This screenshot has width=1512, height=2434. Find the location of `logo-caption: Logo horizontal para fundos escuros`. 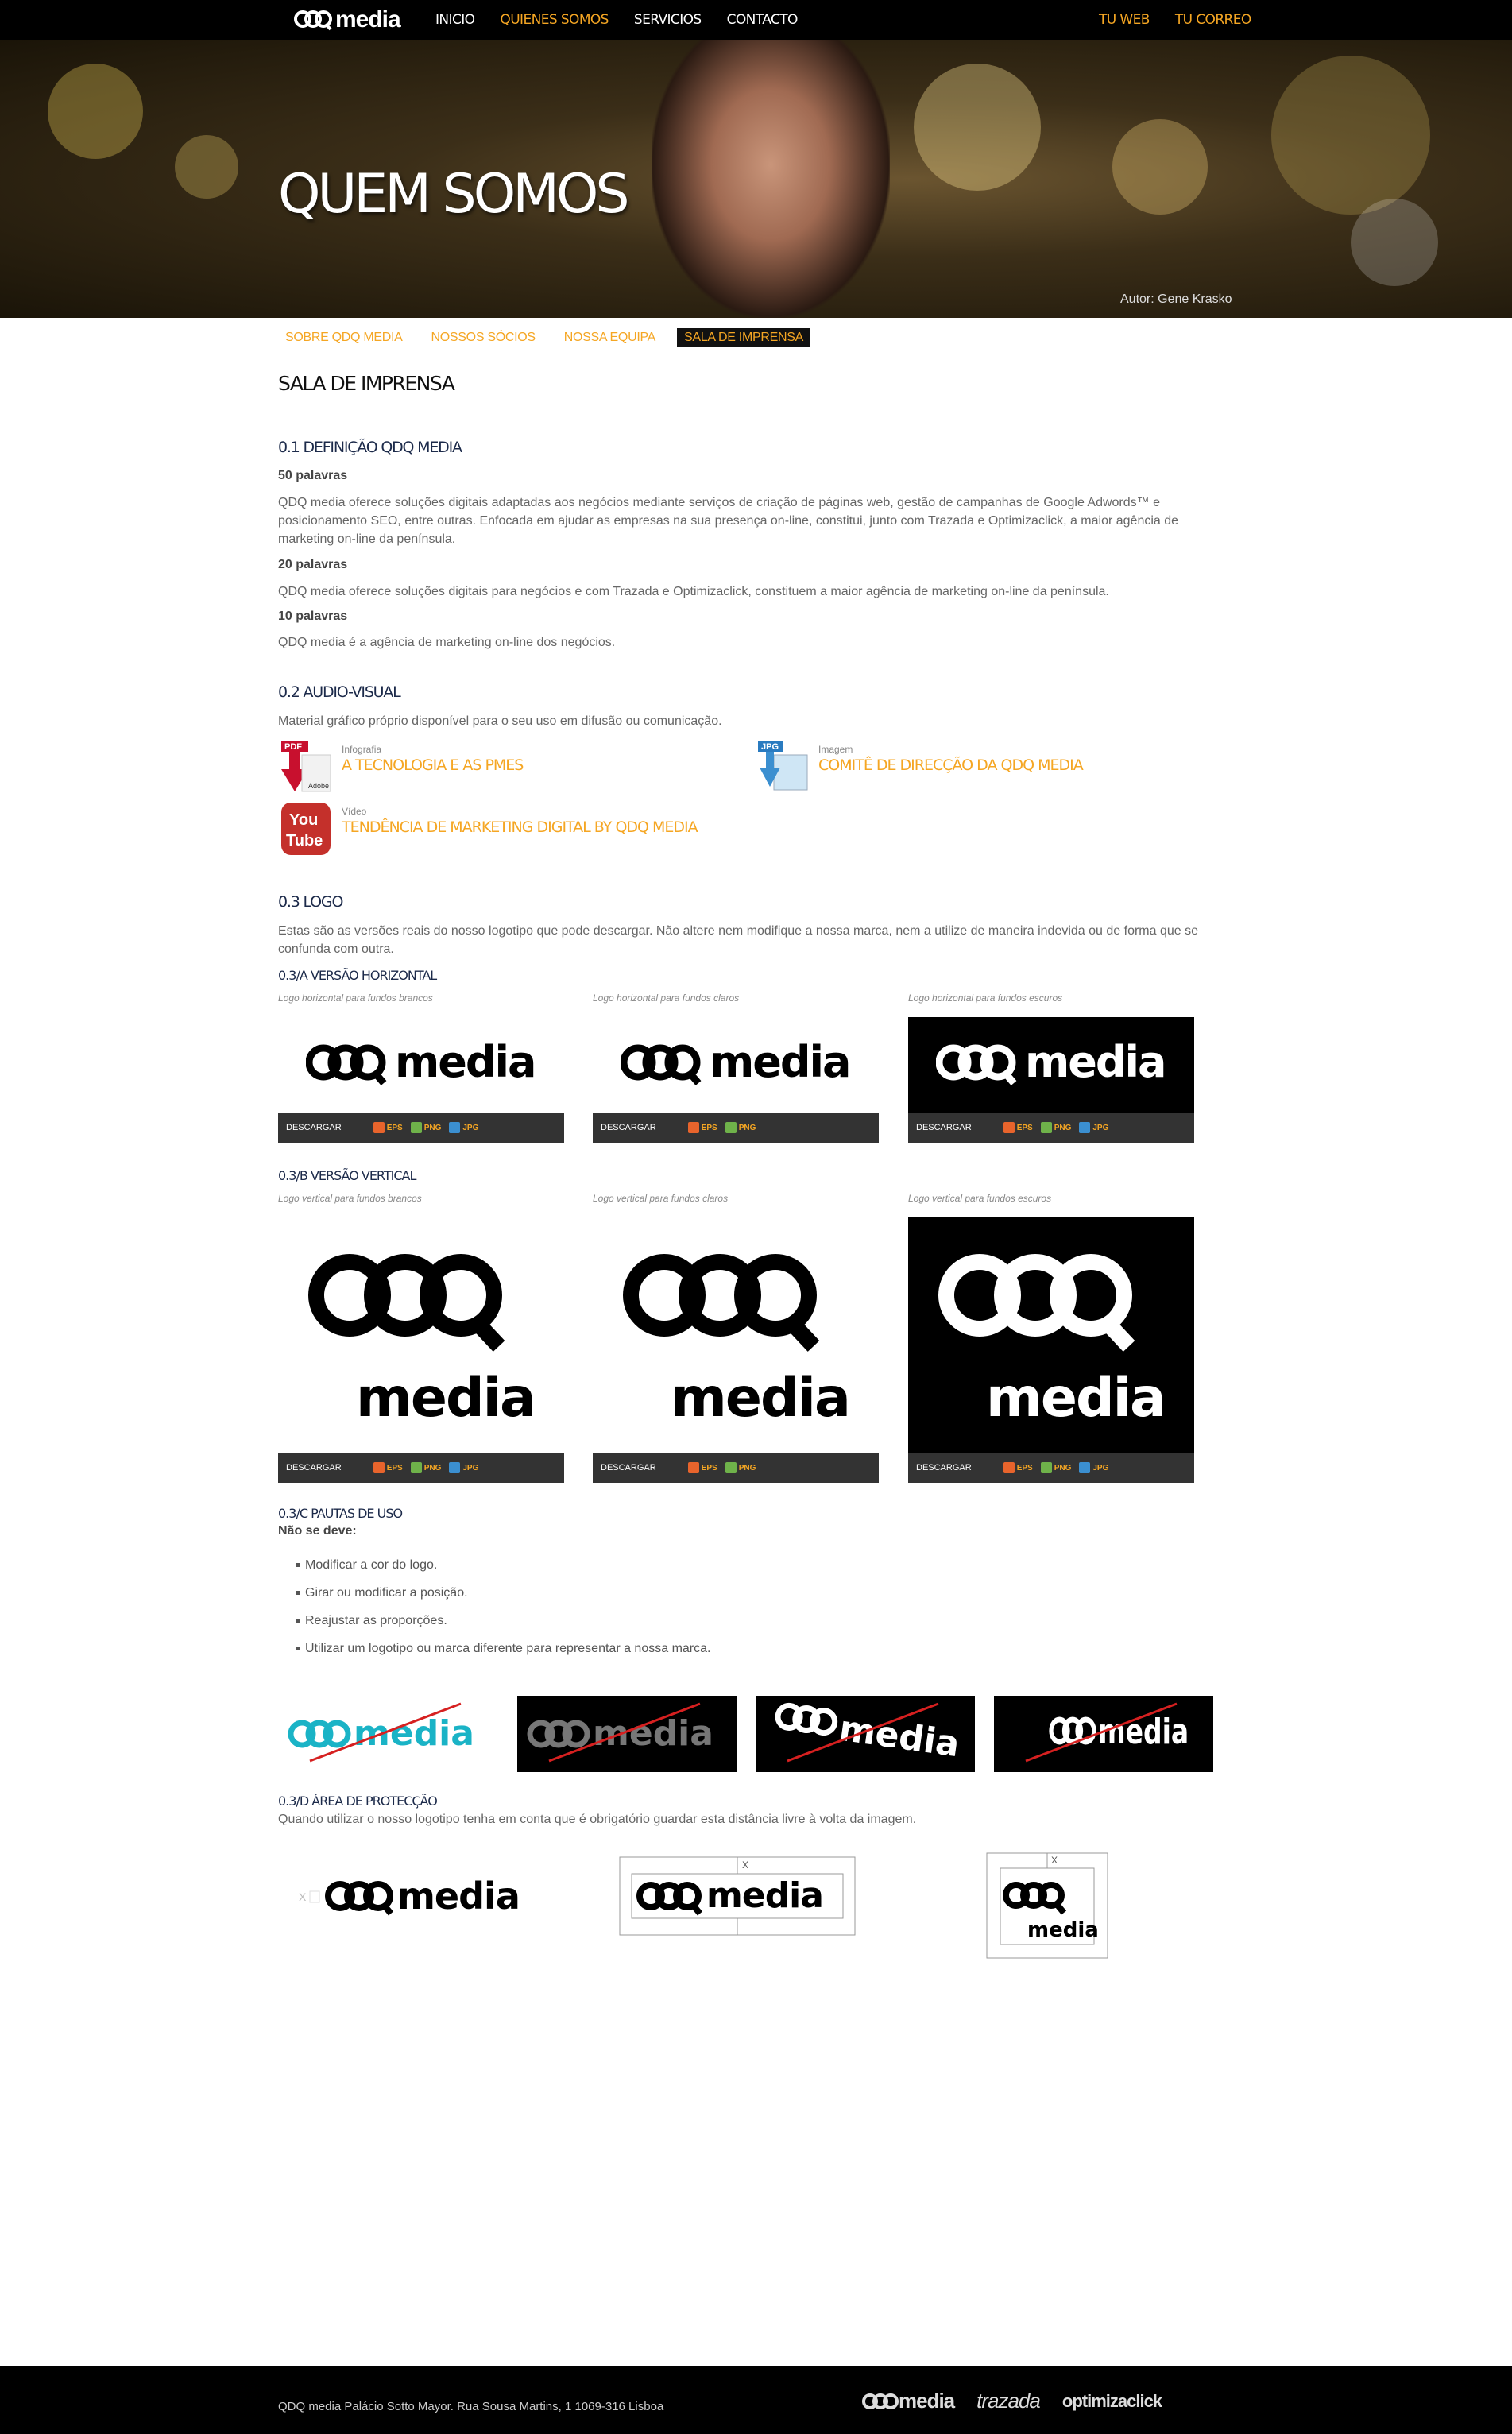

logo-caption: Logo horizontal para fundos escuros is located at coordinates (985, 998).